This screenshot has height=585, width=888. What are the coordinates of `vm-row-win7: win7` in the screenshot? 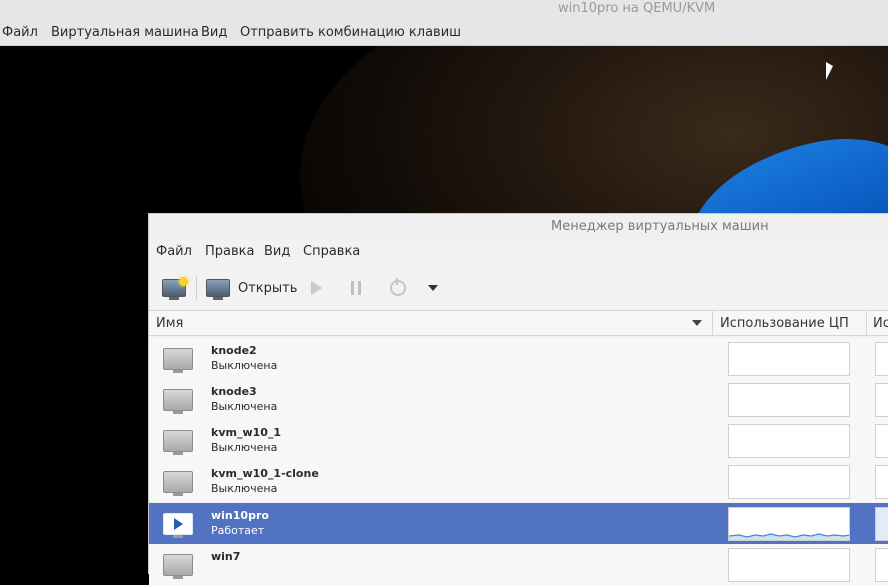 It's located at (518, 564).